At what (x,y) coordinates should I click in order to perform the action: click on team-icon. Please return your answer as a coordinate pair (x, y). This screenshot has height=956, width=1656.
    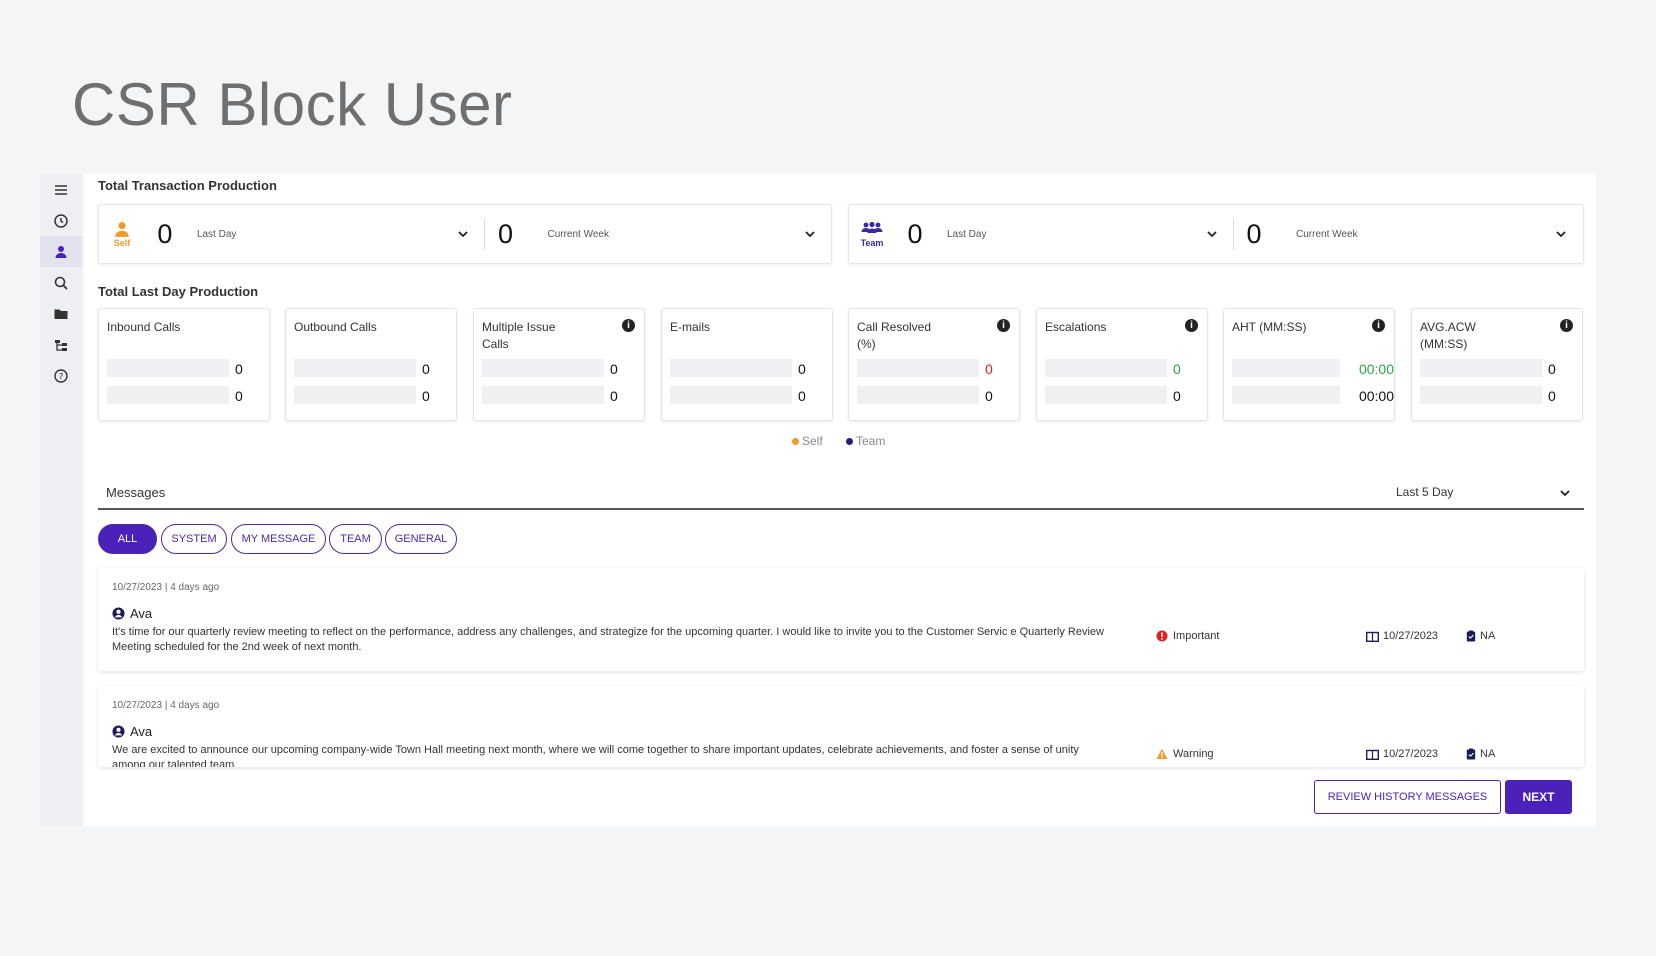
    Looking at the image, I should click on (872, 227).